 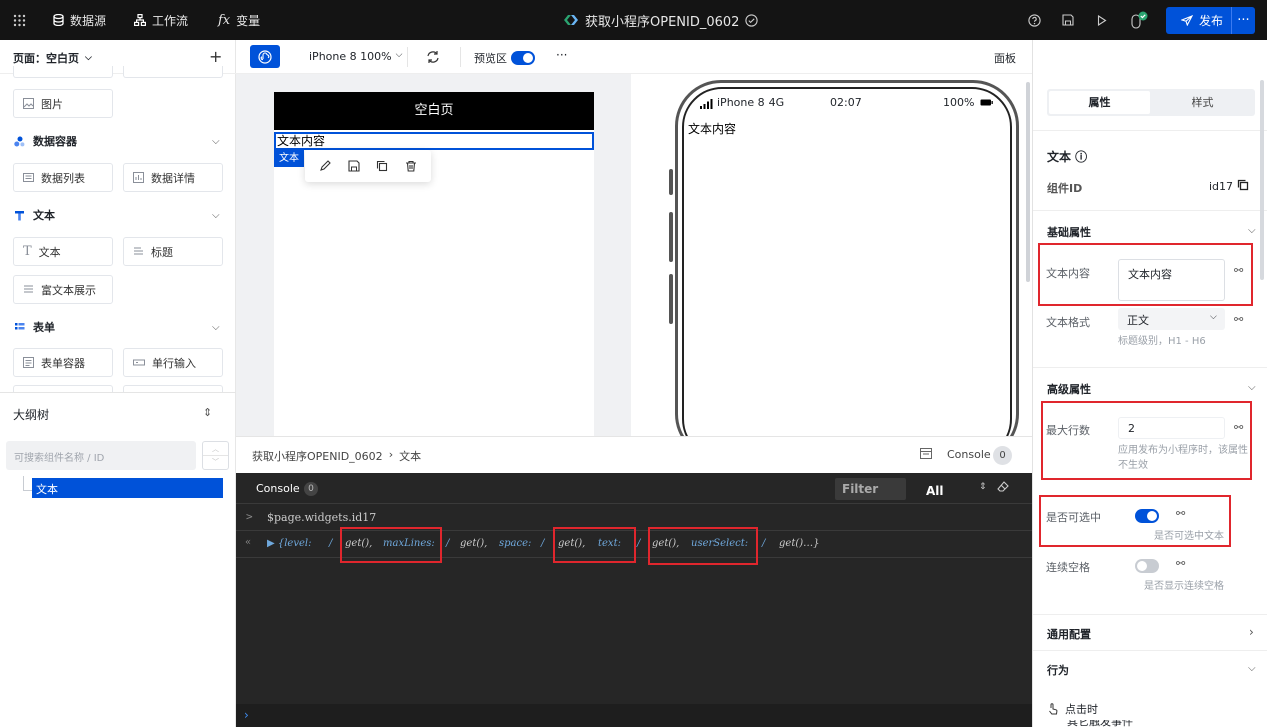 What do you see at coordinates (138, 177) in the screenshot?
I see `detail-icon` at bounding box center [138, 177].